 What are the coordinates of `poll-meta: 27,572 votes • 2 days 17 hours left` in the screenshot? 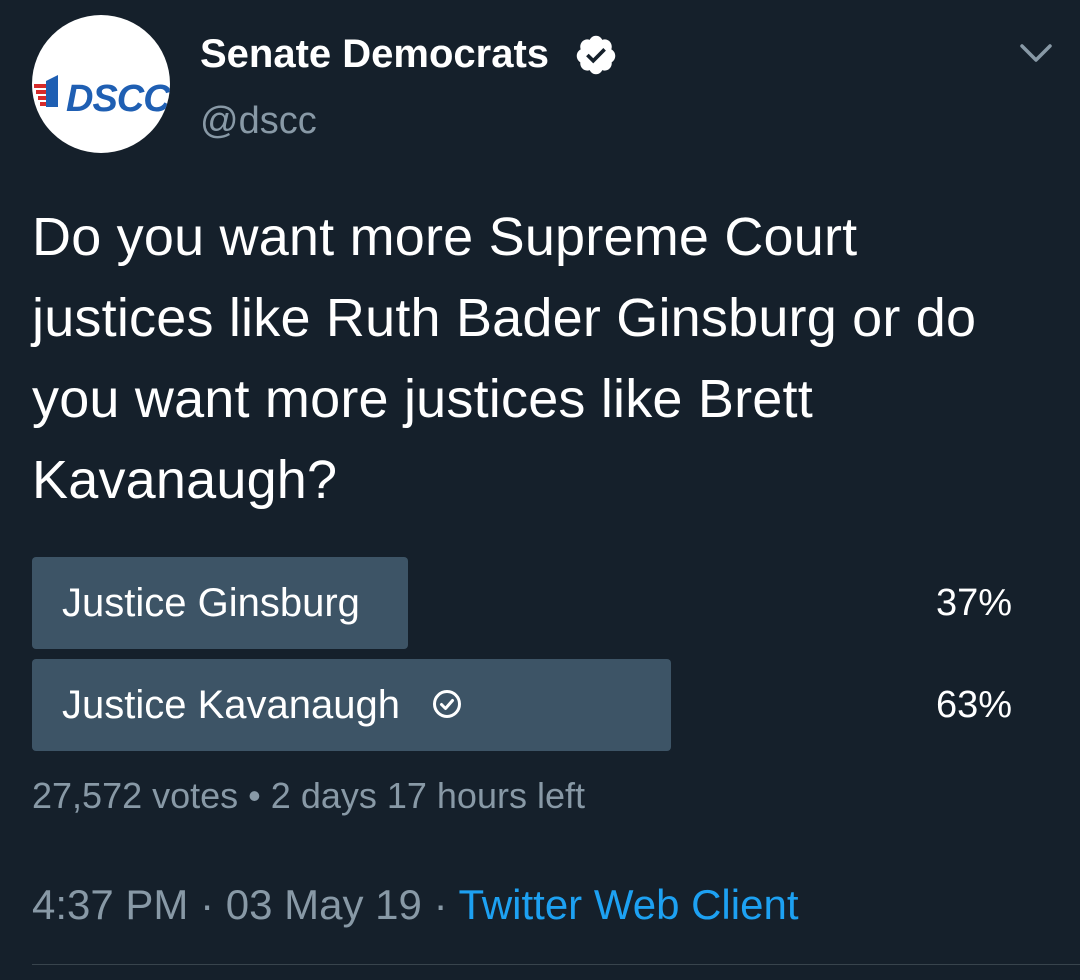 It's located at (308, 796).